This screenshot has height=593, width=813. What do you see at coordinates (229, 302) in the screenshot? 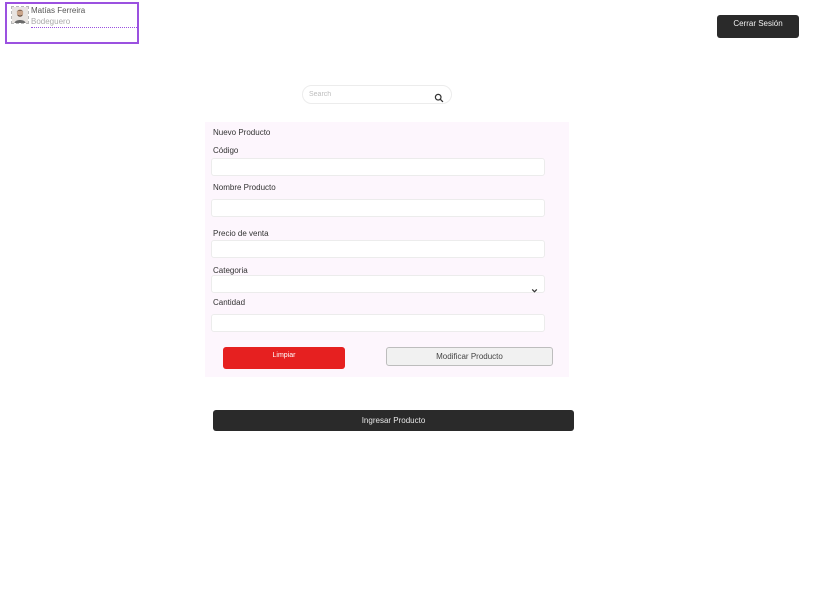
I see `quantity-label: Cantidad` at bounding box center [229, 302].